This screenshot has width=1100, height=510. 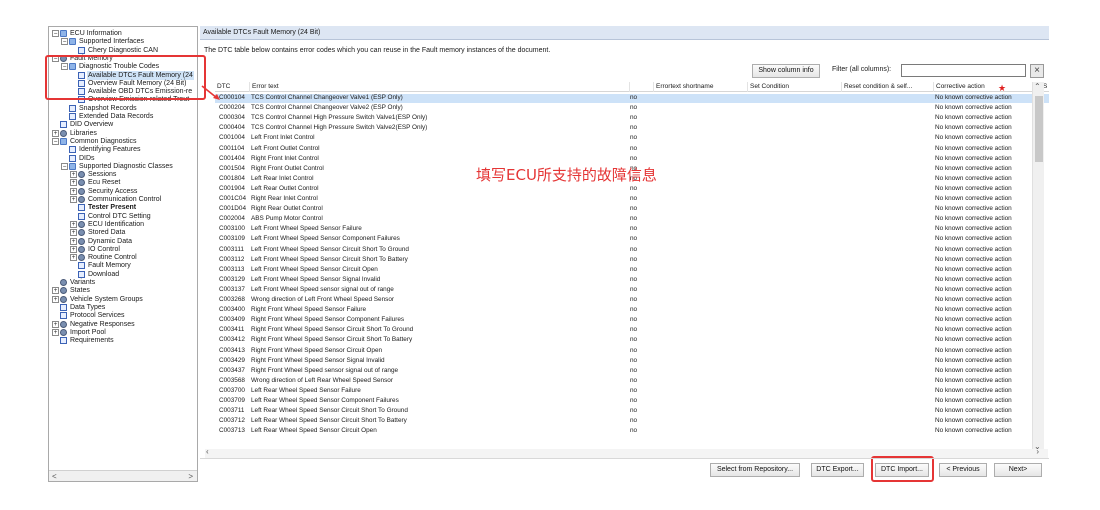 What do you see at coordinates (1002, 88) in the screenshot?
I see `required-star-icon: ★` at bounding box center [1002, 88].